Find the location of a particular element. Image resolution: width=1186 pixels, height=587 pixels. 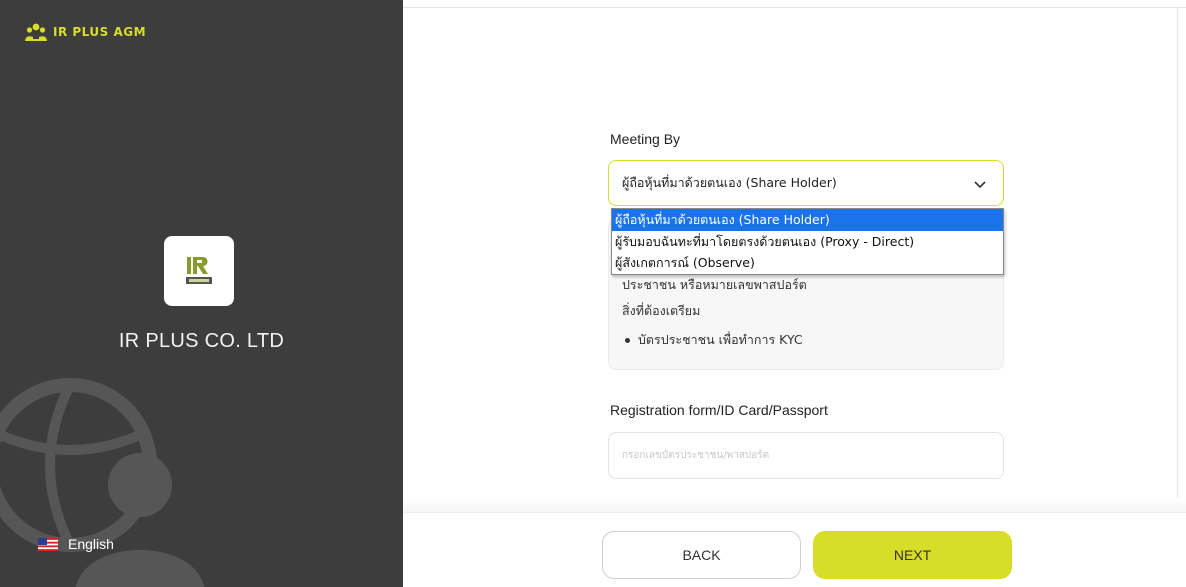

meeting-by-selected-value: ผู้ถือหุ้นที่มาด้วยตนเอง (Share Holder) is located at coordinates (729, 182).